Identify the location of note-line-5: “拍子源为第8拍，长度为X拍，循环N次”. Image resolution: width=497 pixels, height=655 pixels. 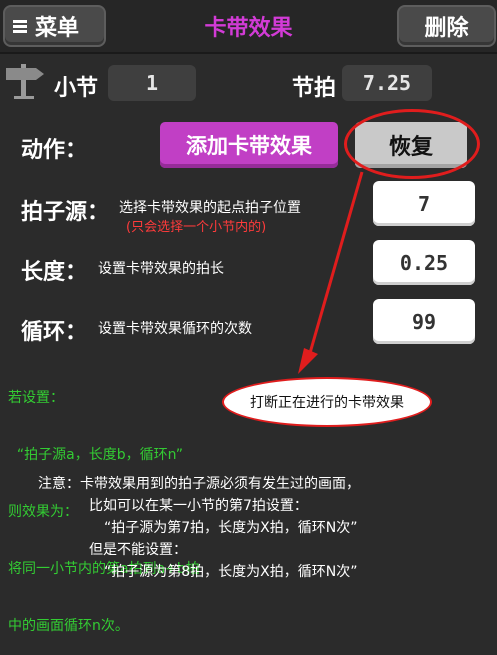
(231, 572).